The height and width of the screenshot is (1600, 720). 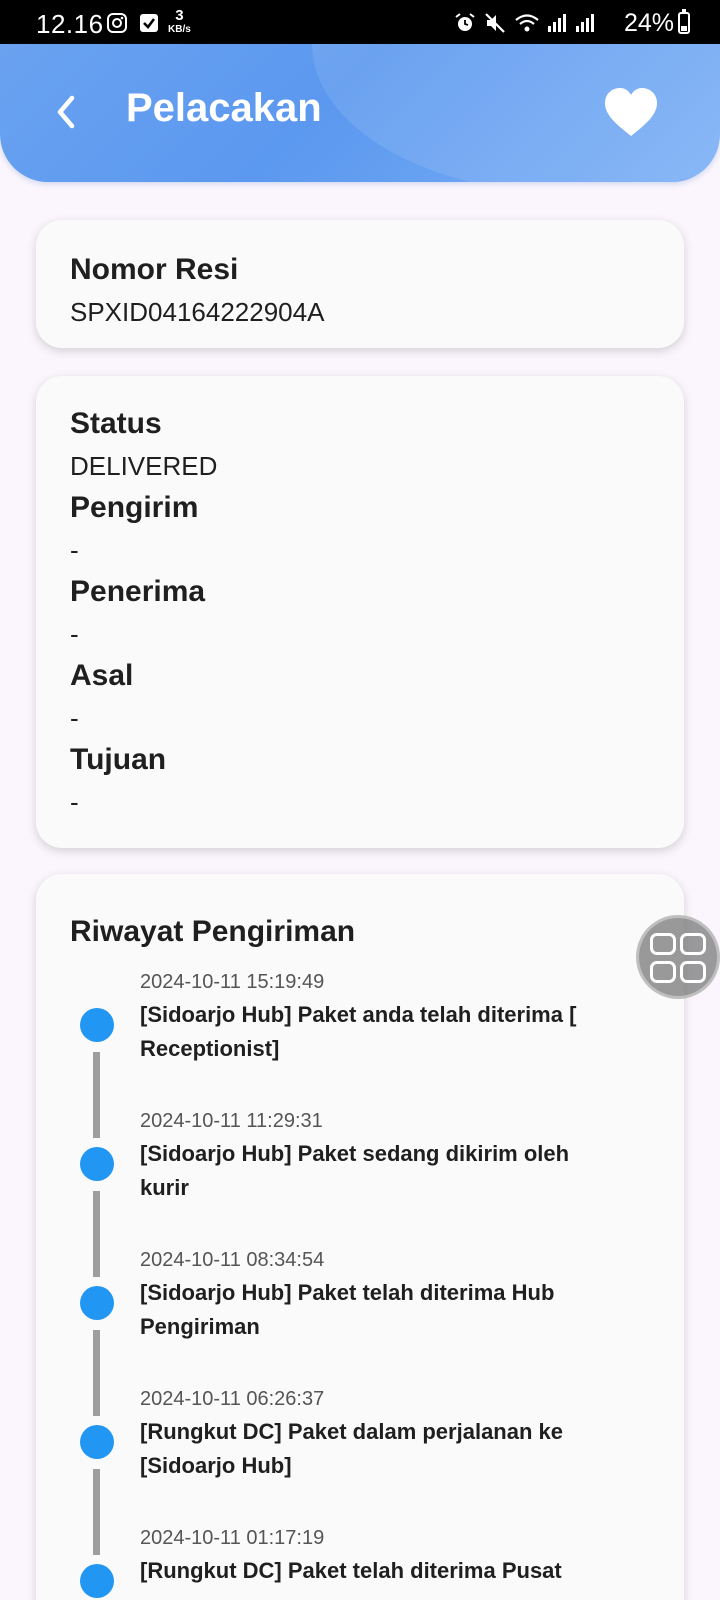 What do you see at coordinates (74, 802) in the screenshot?
I see `destination-value: -` at bounding box center [74, 802].